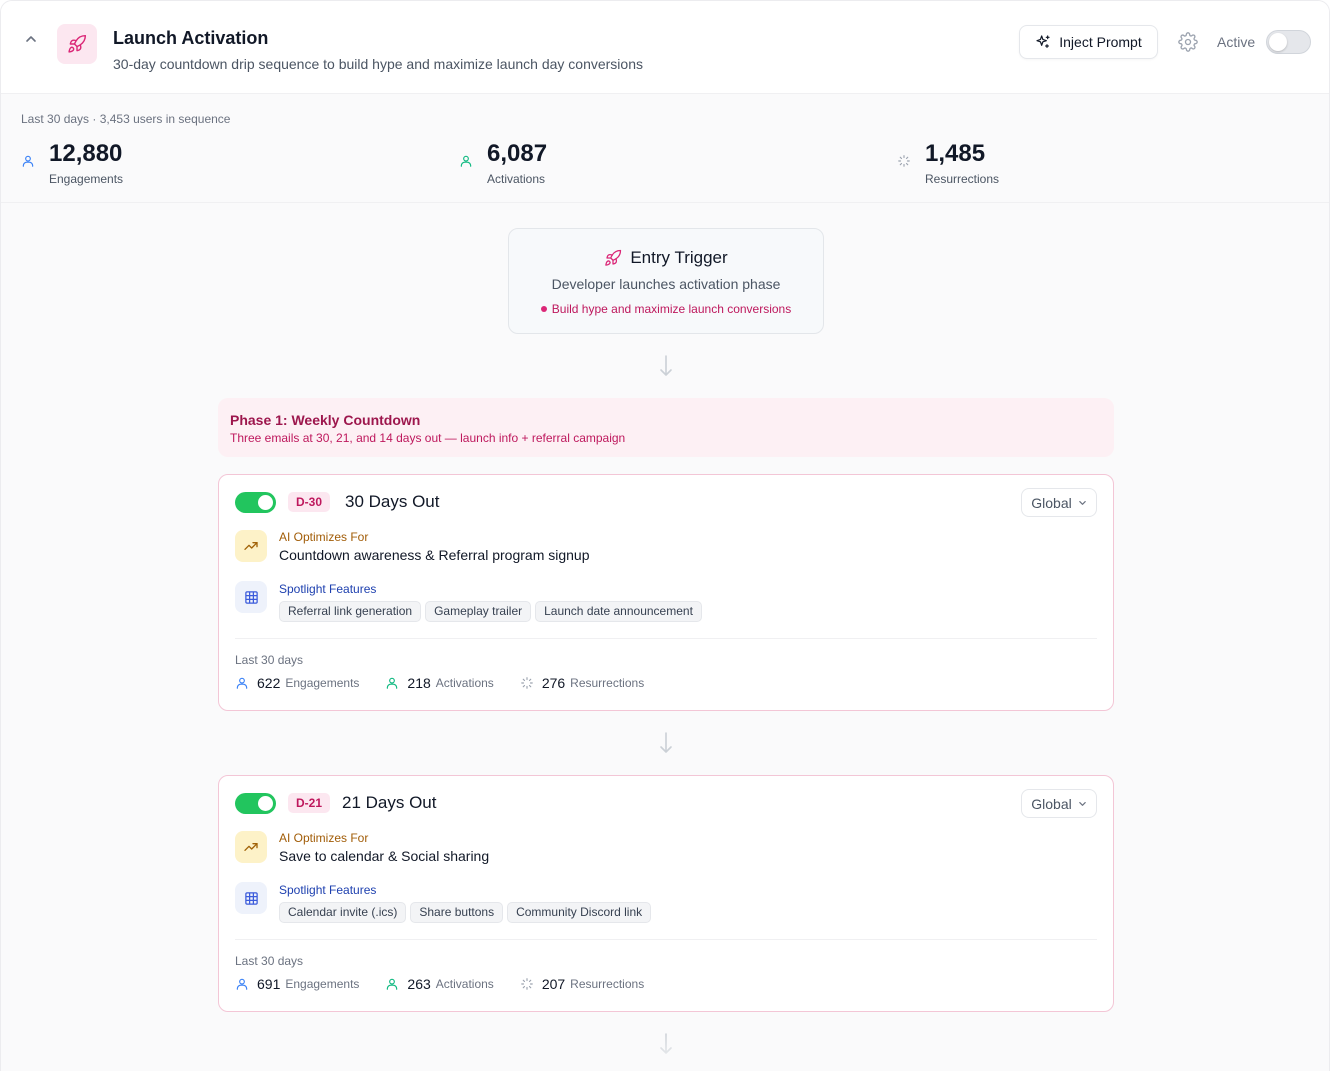 The height and width of the screenshot is (1071, 1336). I want to click on summary-caption: Last 30 days · 3,453 users in sequence, so click(126, 119).